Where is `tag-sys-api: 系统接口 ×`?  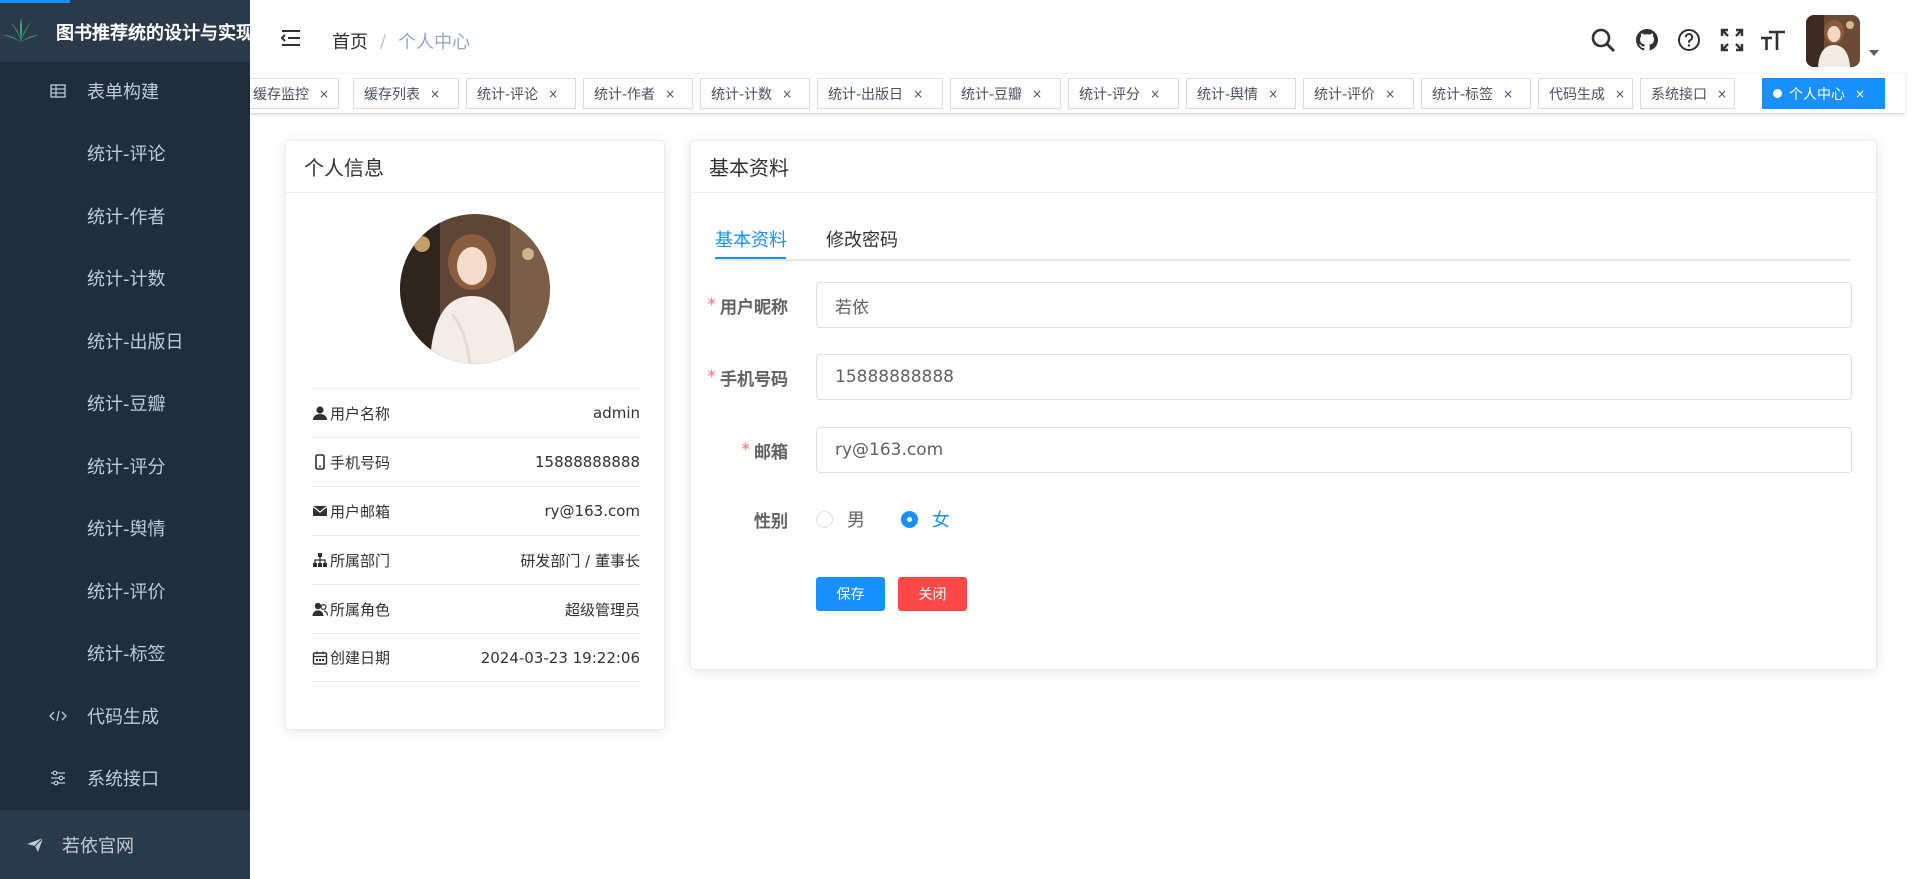 tag-sys-api: 系统接口 × is located at coordinates (1687, 93).